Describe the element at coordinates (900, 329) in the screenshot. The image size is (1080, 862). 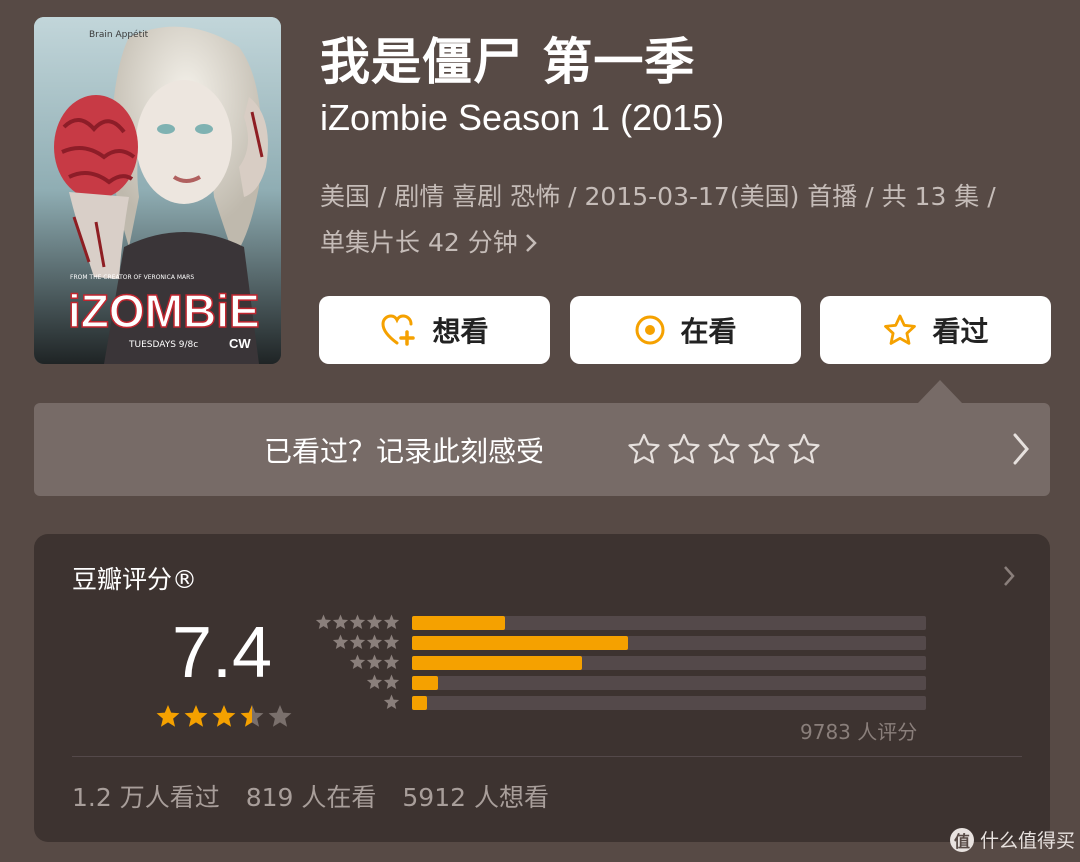
I see `star-outline-icon` at that location.